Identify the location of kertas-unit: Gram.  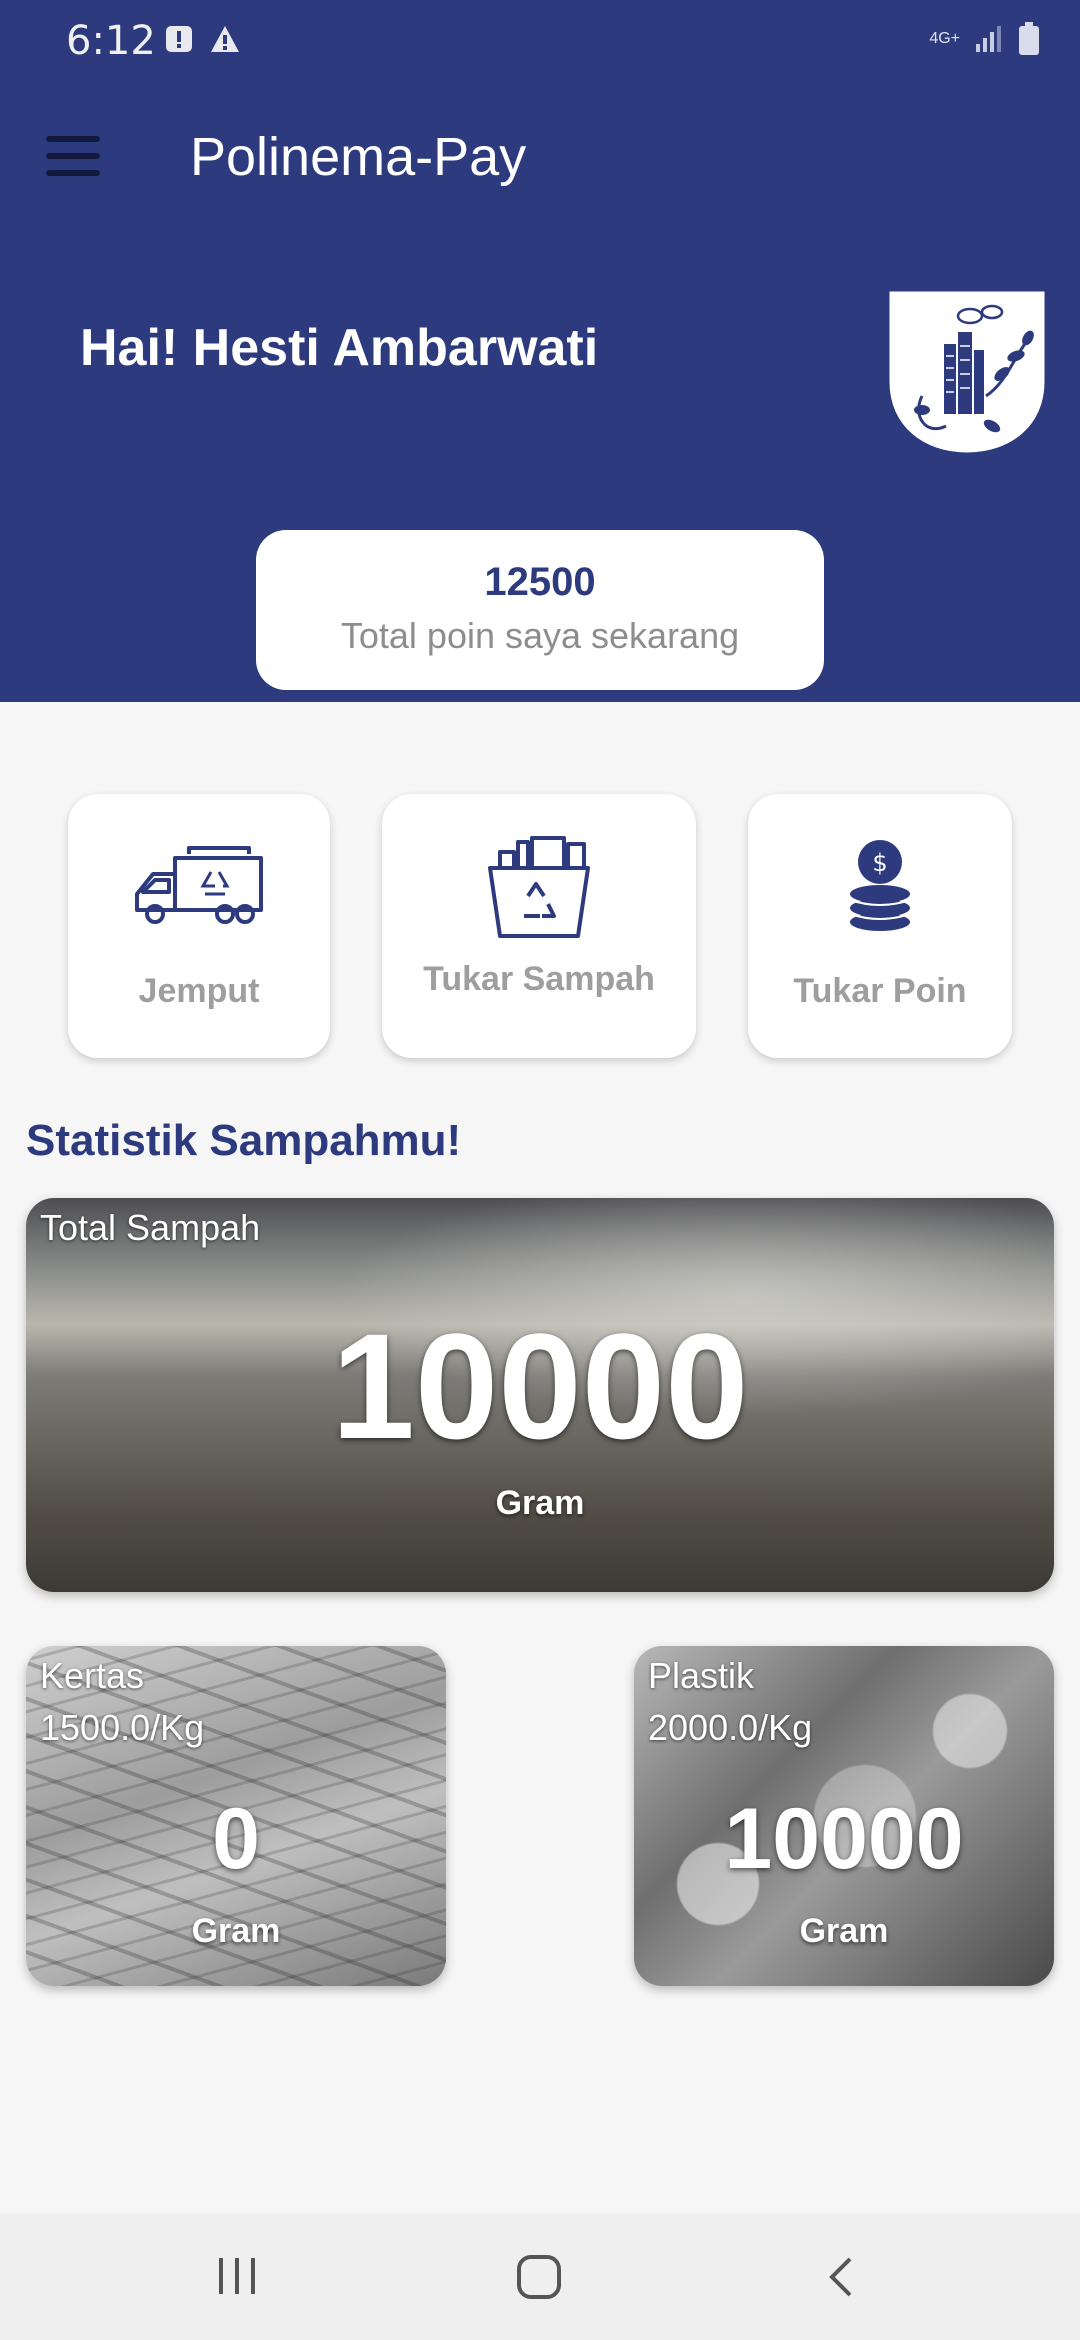
(236, 1931).